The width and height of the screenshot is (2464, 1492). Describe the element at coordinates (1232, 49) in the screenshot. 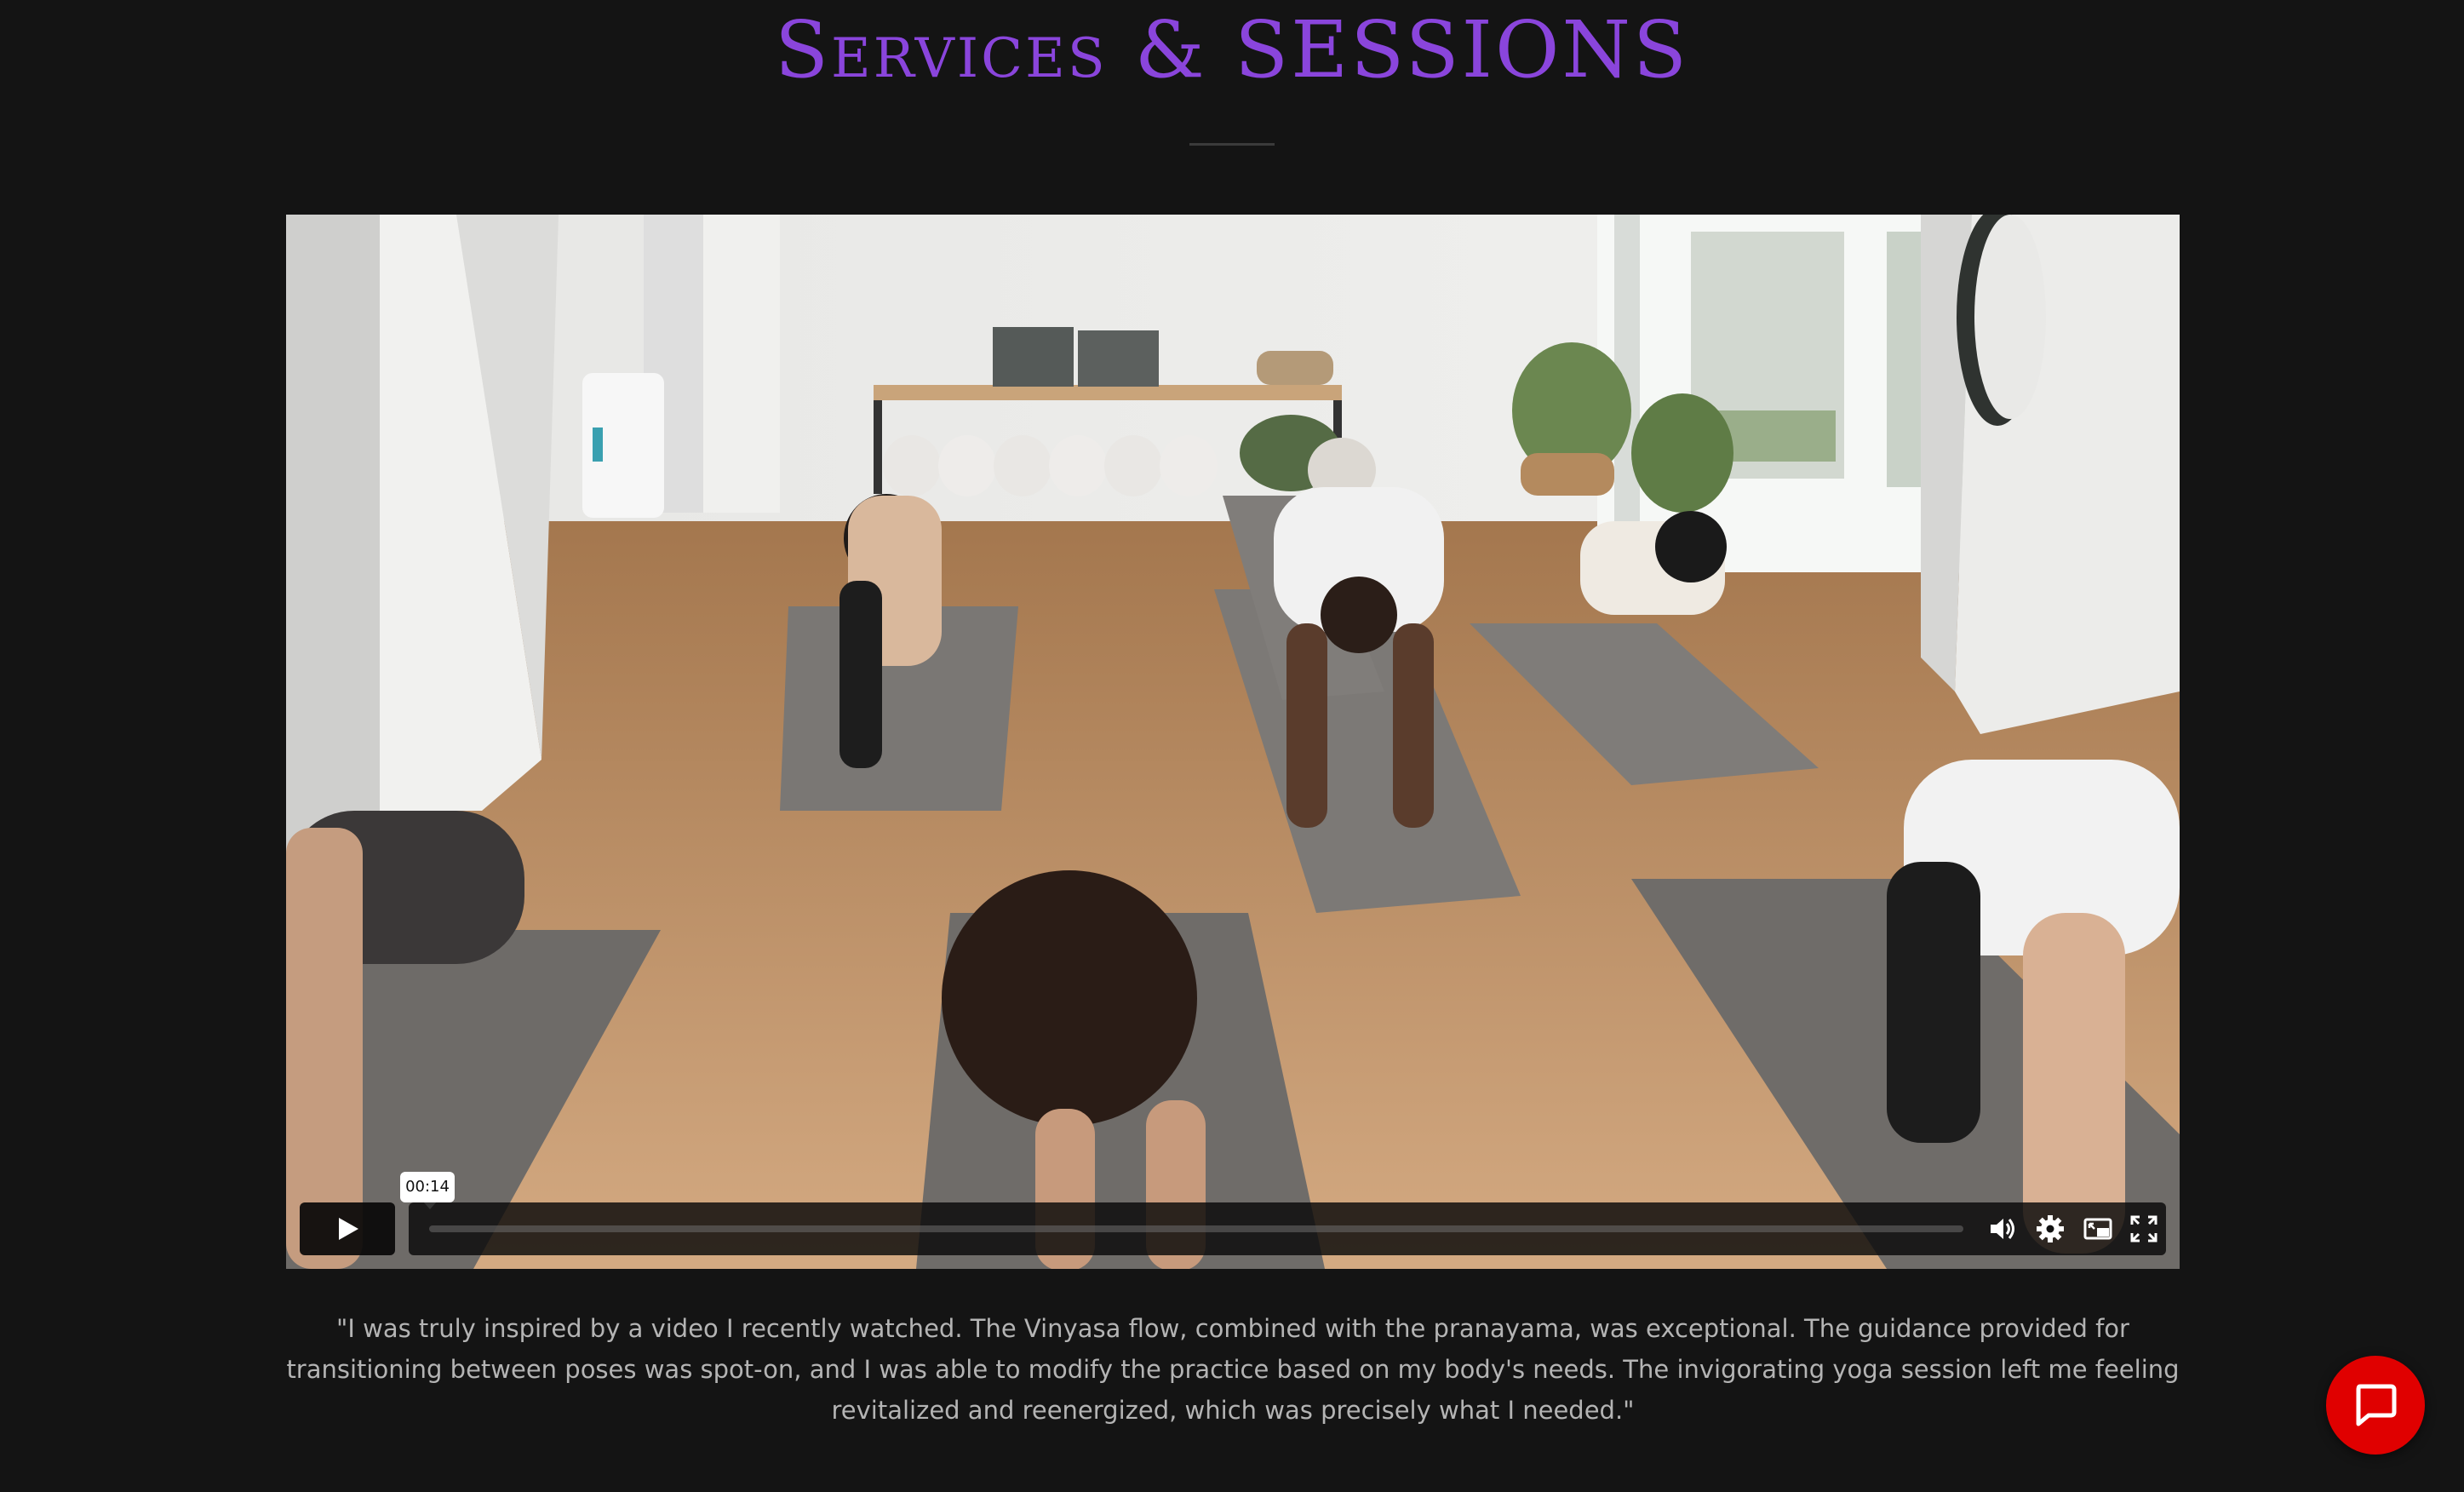

I see `page-title: Services & SESSIONS` at that location.